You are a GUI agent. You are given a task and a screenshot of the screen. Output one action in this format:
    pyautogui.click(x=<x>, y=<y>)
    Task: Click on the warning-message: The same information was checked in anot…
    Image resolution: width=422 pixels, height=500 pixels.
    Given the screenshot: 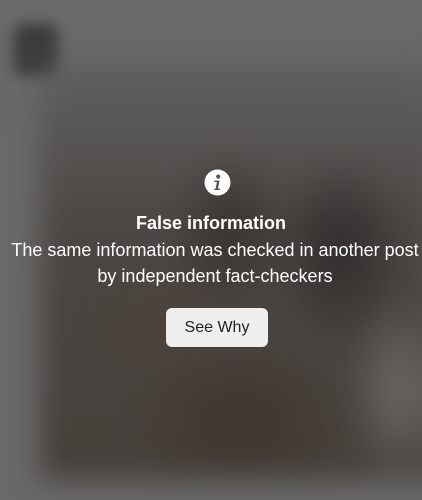 What is the action you would take?
    pyautogui.click(x=215, y=263)
    